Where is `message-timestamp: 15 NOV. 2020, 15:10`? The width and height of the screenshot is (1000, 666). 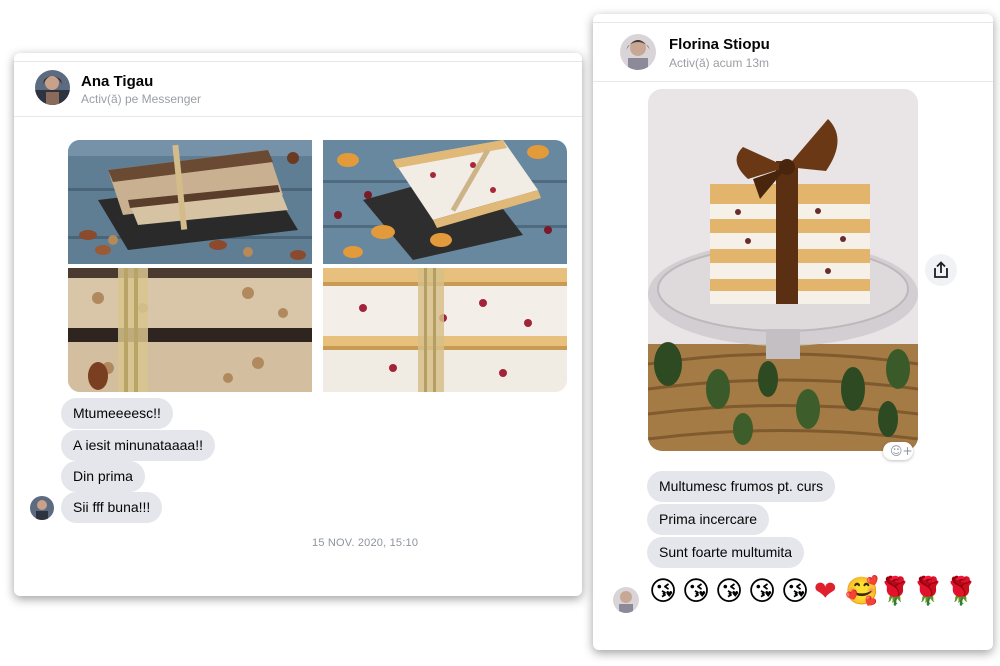
message-timestamp: 15 NOV. 2020, 15:10 is located at coordinates (365, 543).